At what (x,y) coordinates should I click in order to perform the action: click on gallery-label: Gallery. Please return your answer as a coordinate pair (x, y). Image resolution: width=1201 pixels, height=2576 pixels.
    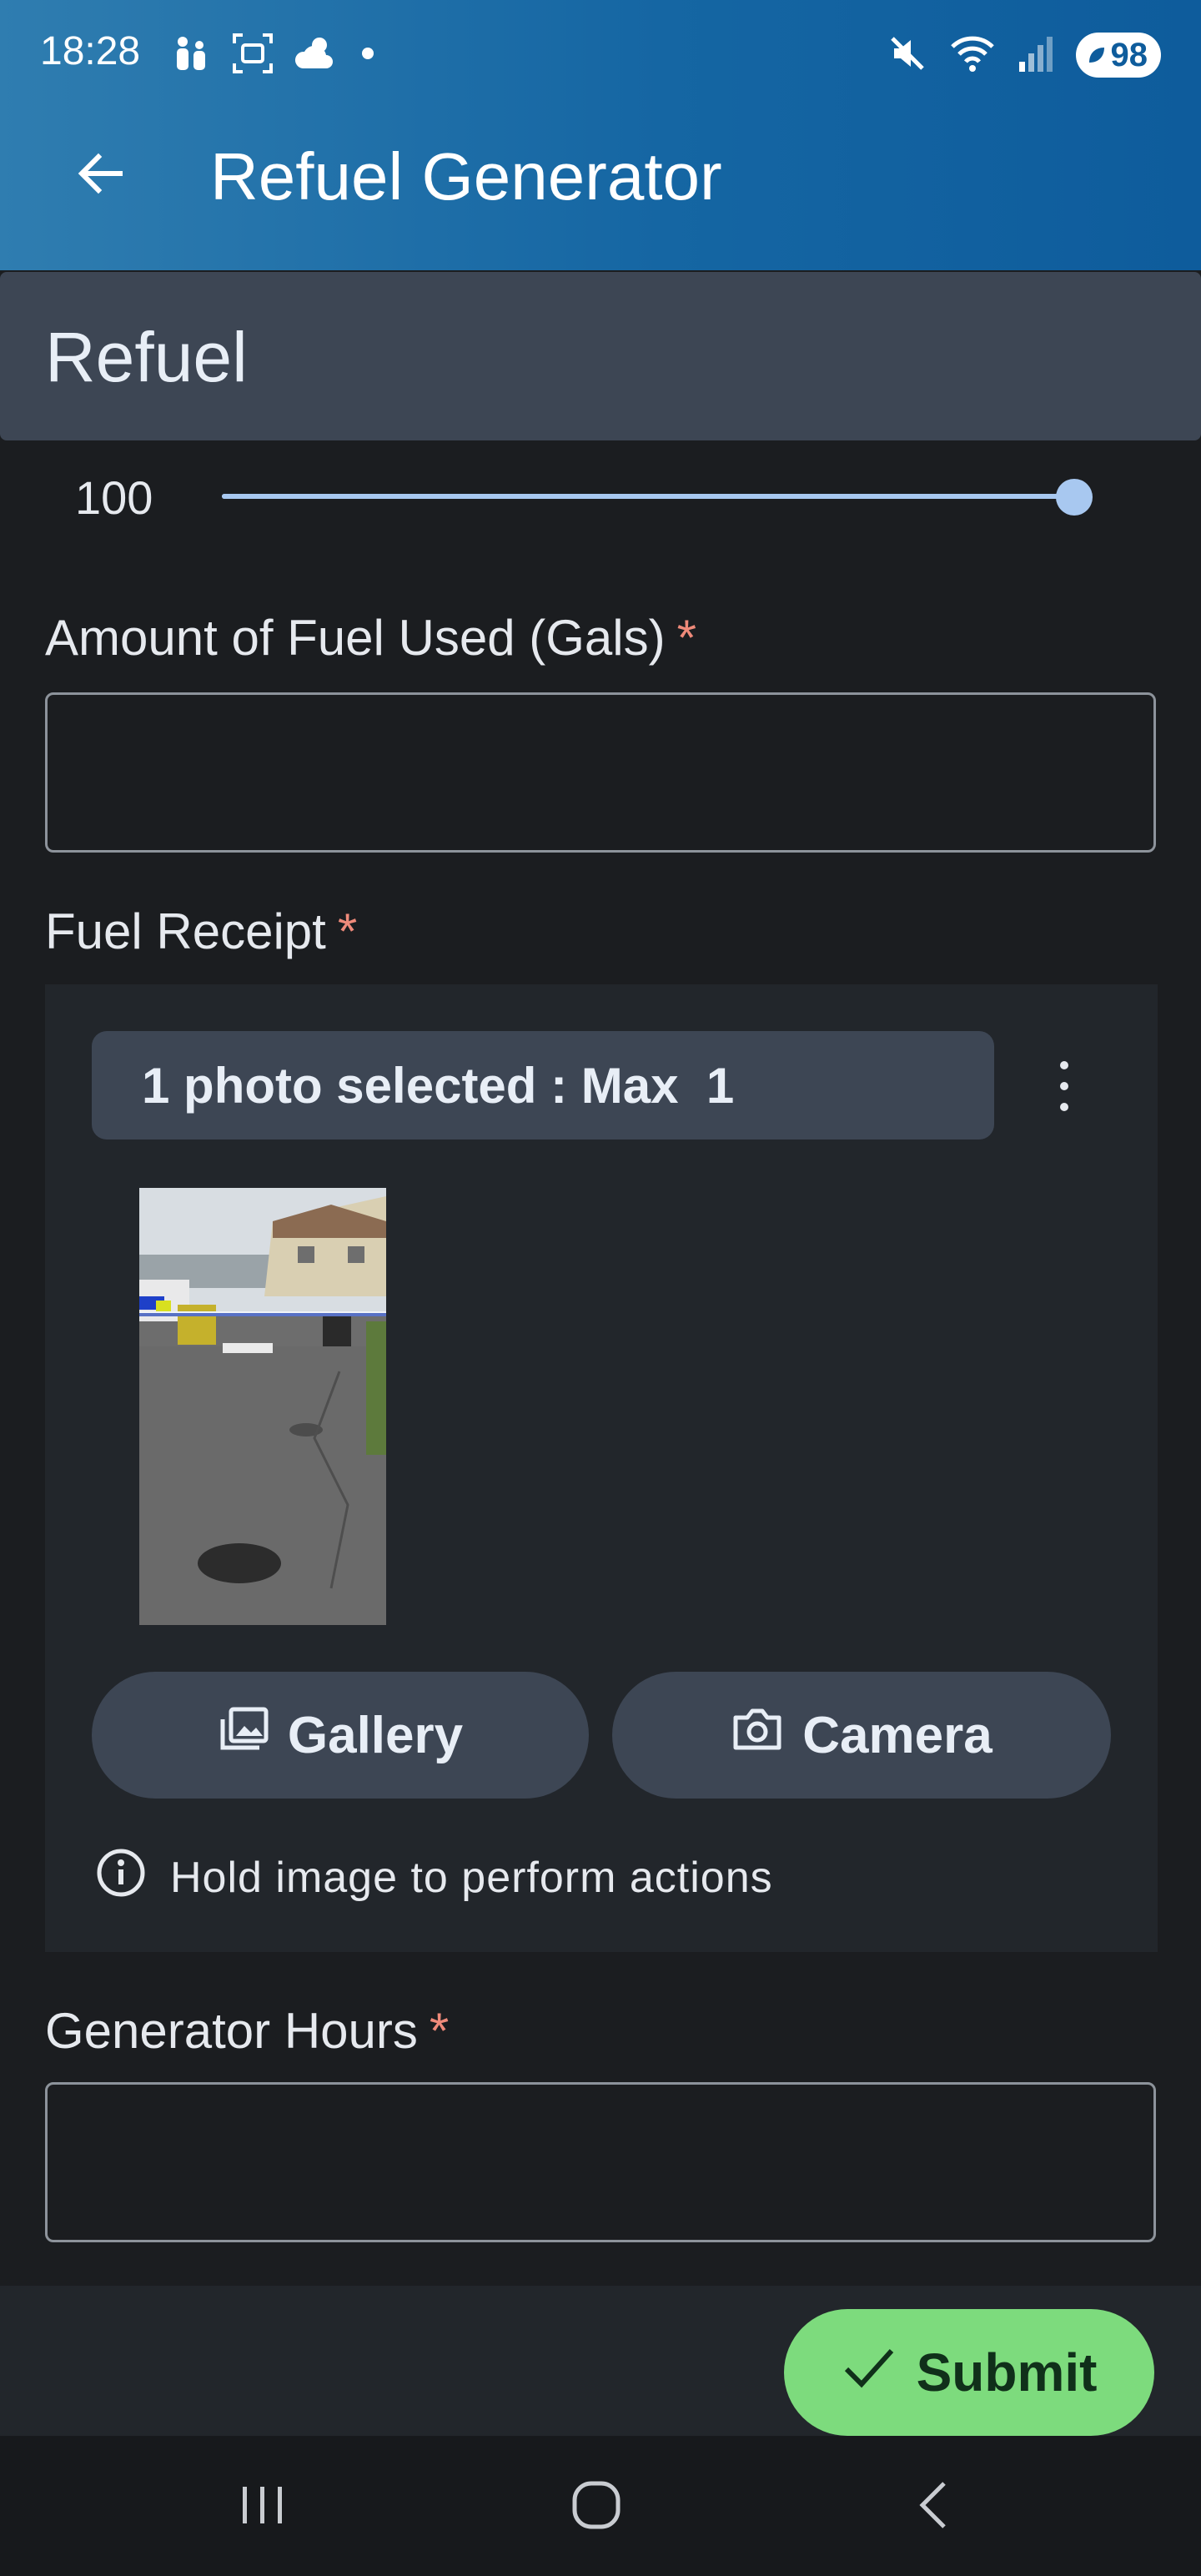
    Looking at the image, I should click on (376, 1735).